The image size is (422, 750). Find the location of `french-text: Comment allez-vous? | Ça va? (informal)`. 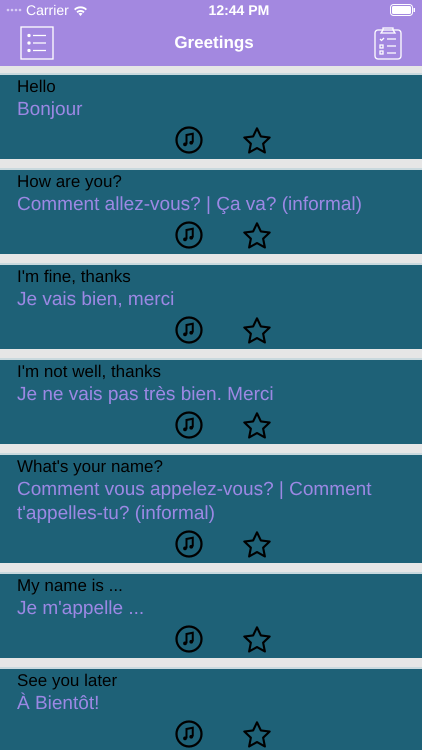

french-text: Comment allez-vous? | Ça va? (informal) is located at coordinates (190, 205).